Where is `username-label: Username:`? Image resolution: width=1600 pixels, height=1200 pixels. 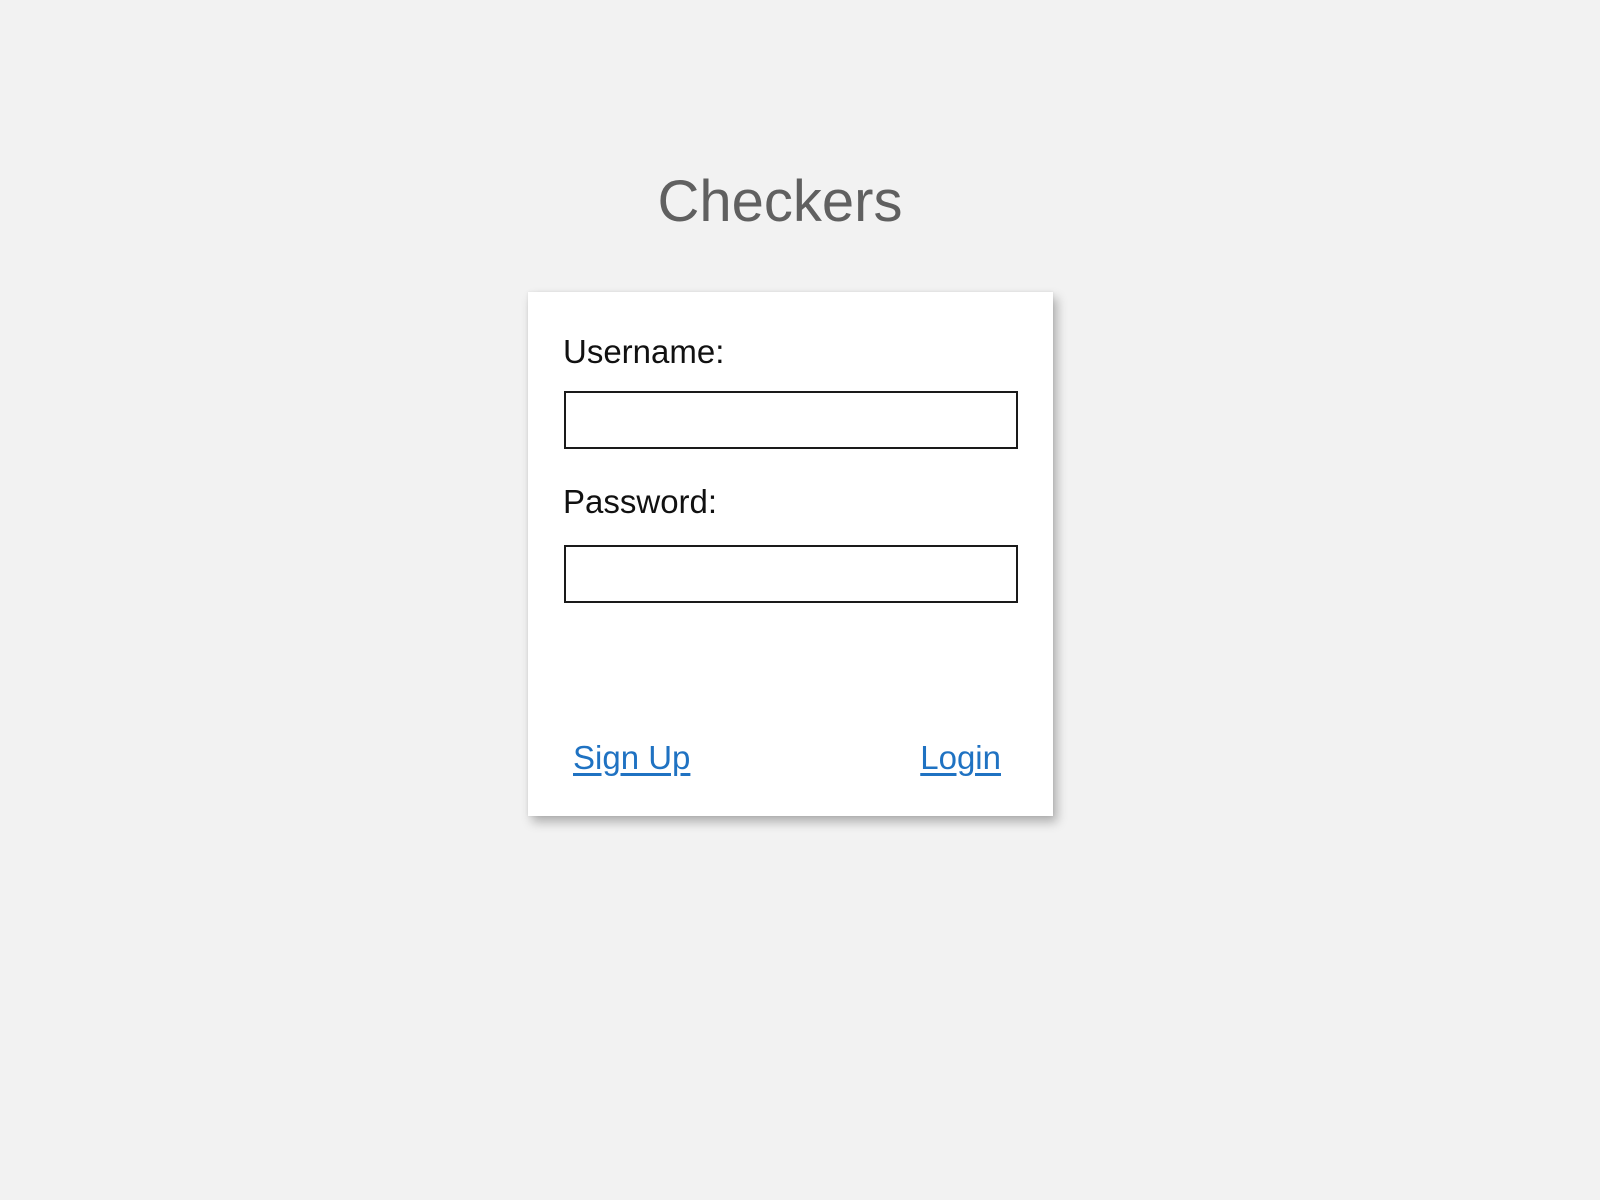 username-label: Username: is located at coordinates (644, 351).